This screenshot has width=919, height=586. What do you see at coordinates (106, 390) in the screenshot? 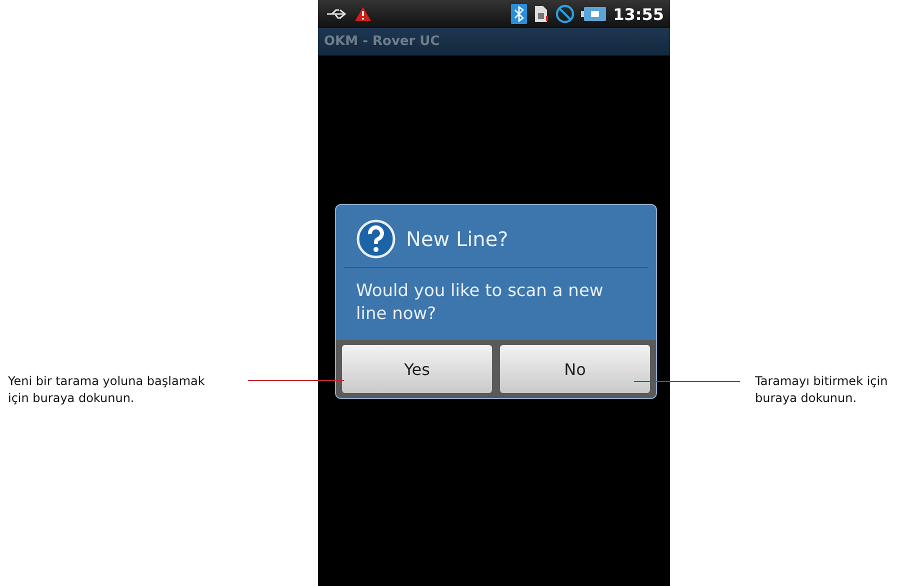
I see `callout-text: Yeni bir tarama yoluna başlamak için buraya dokunun.` at bounding box center [106, 390].